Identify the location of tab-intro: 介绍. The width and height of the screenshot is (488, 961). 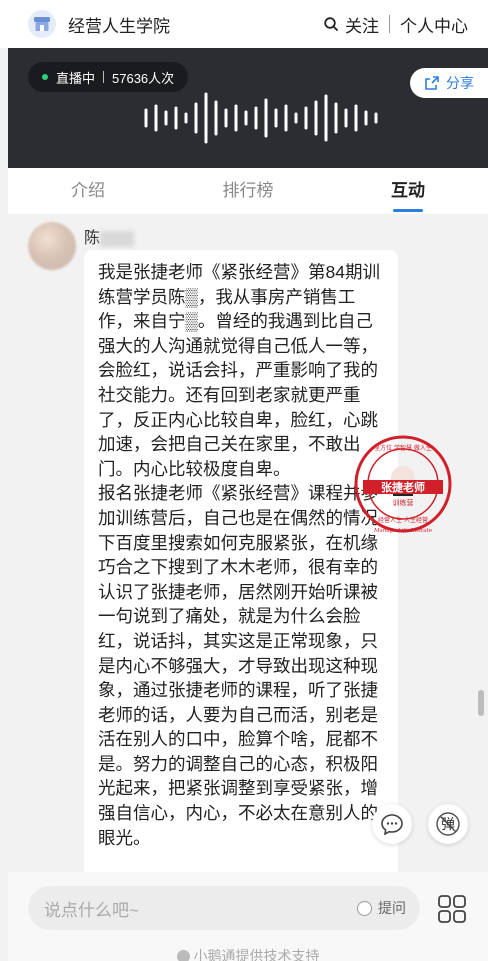
(88, 191).